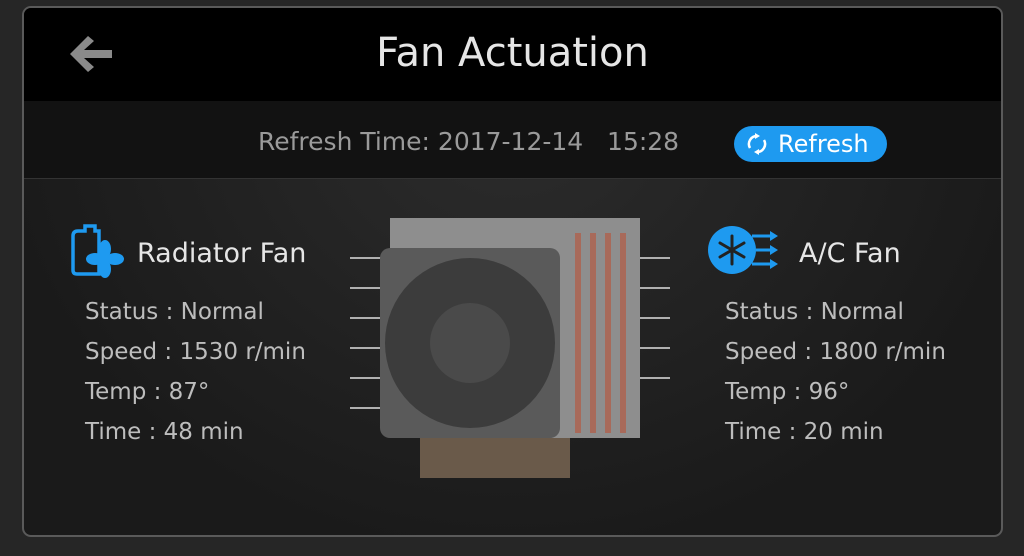  I want to click on page-title: Fan Actuation, so click(512, 53).